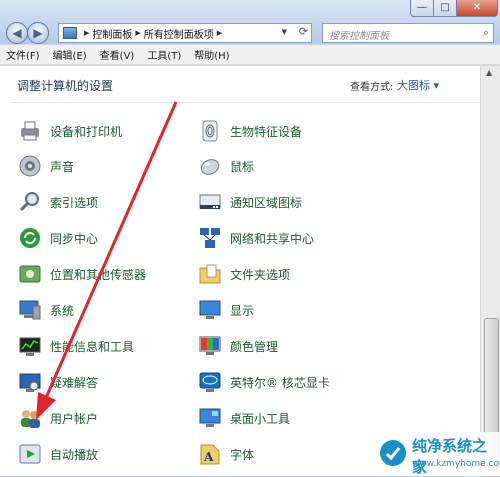  What do you see at coordinates (489, 72) in the screenshot?
I see `scroll-up-icon: ▲` at bounding box center [489, 72].